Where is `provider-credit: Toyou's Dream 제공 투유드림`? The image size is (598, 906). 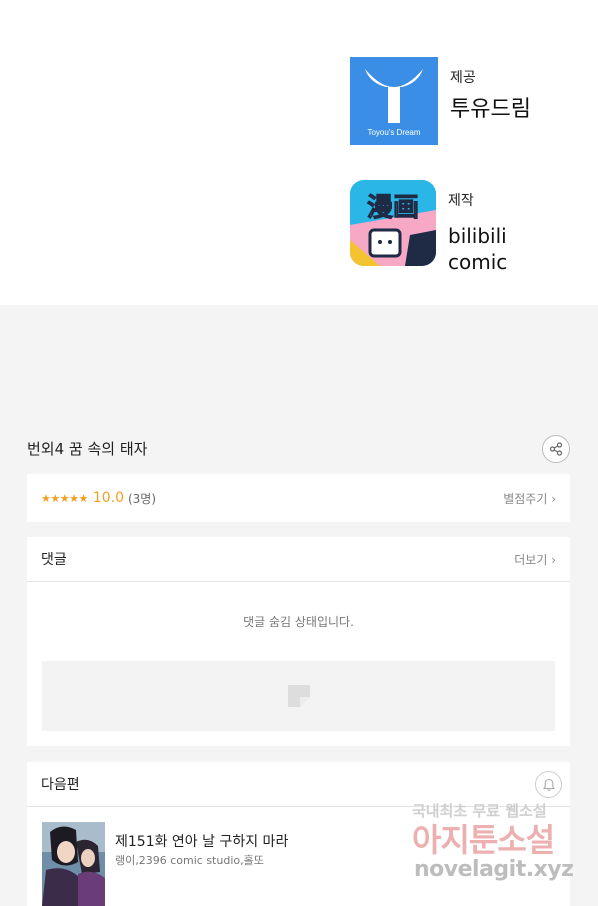
provider-credit: Toyou's Dream 제공 투유드림 is located at coordinates (440, 101).